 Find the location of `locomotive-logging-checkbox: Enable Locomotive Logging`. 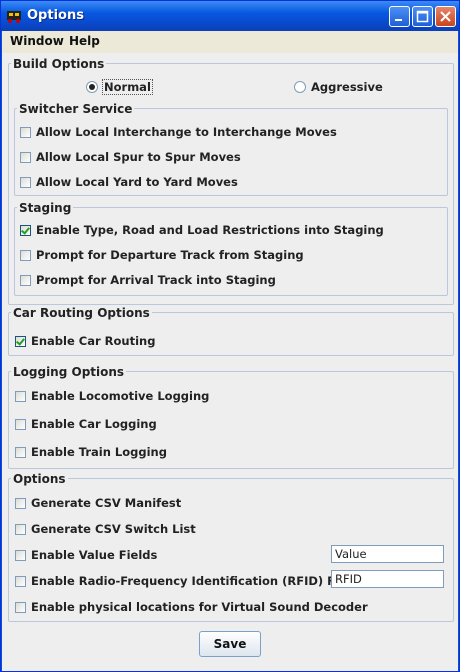

locomotive-logging-checkbox: Enable Locomotive Logging is located at coordinates (112, 396).